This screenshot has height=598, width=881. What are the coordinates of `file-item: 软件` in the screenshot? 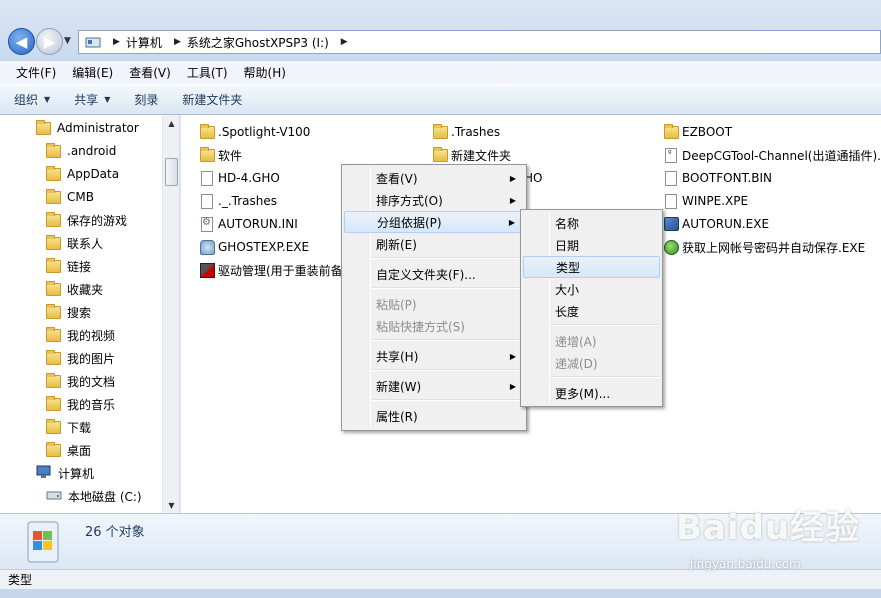 It's located at (220, 155).